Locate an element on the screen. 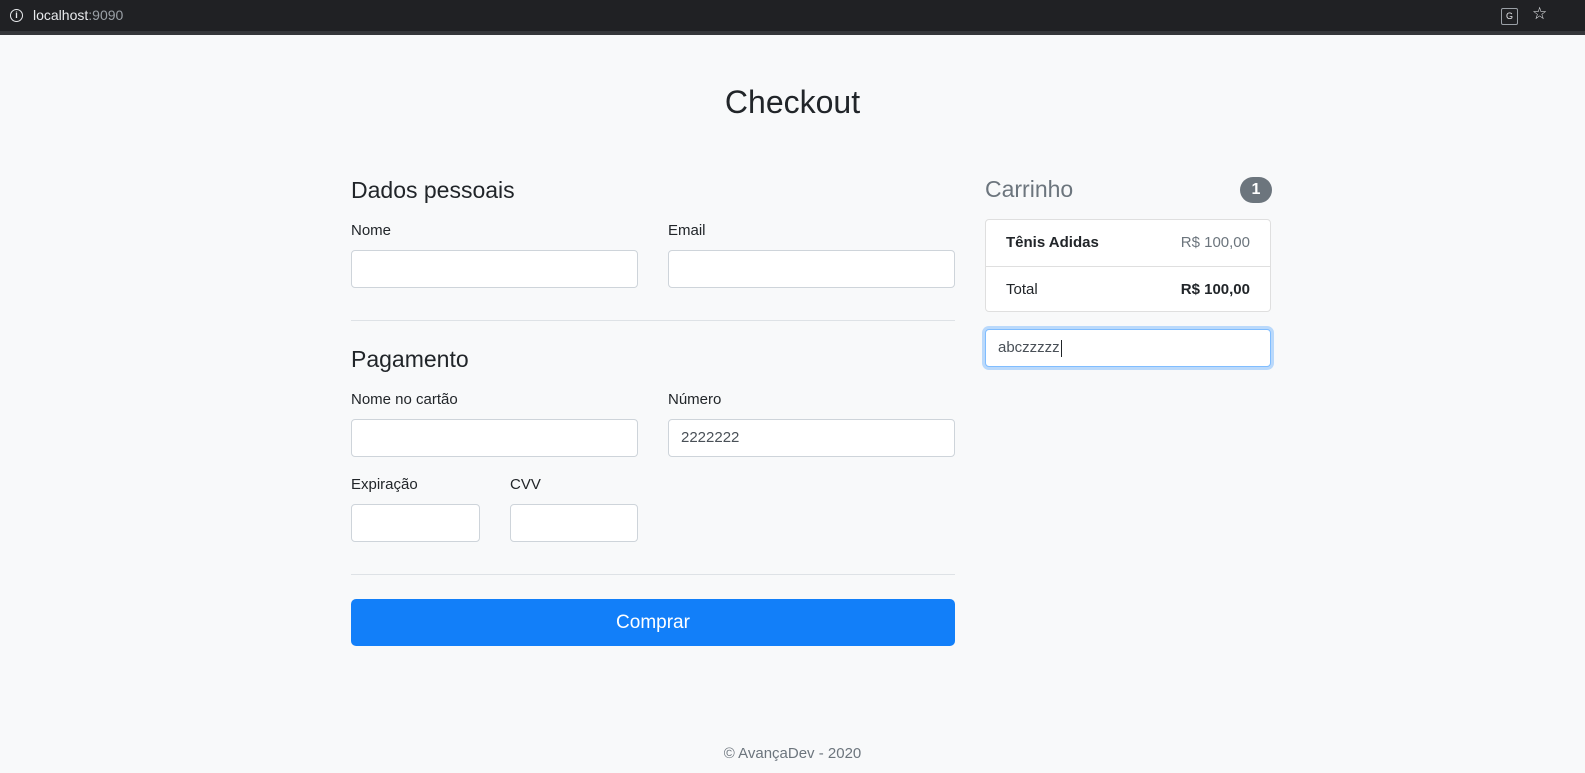 The height and width of the screenshot is (773, 1585). cart-item: Tênis Adidas R$ 100,00 is located at coordinates (1128, 243).